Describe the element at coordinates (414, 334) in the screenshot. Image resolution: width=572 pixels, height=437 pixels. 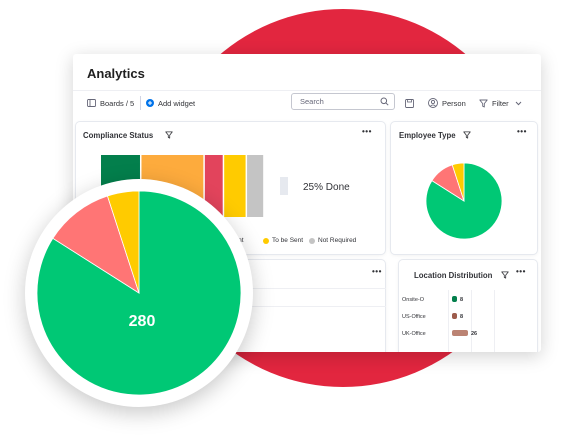
I see `location-label: UK-Office` at that location.